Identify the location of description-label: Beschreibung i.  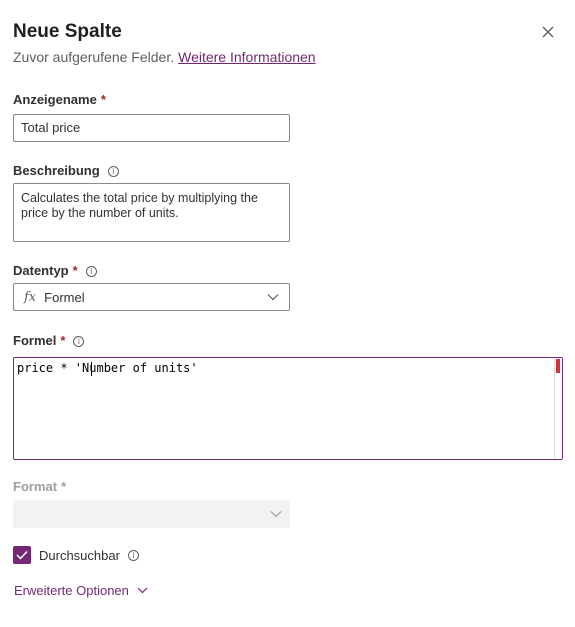
(66, 171).